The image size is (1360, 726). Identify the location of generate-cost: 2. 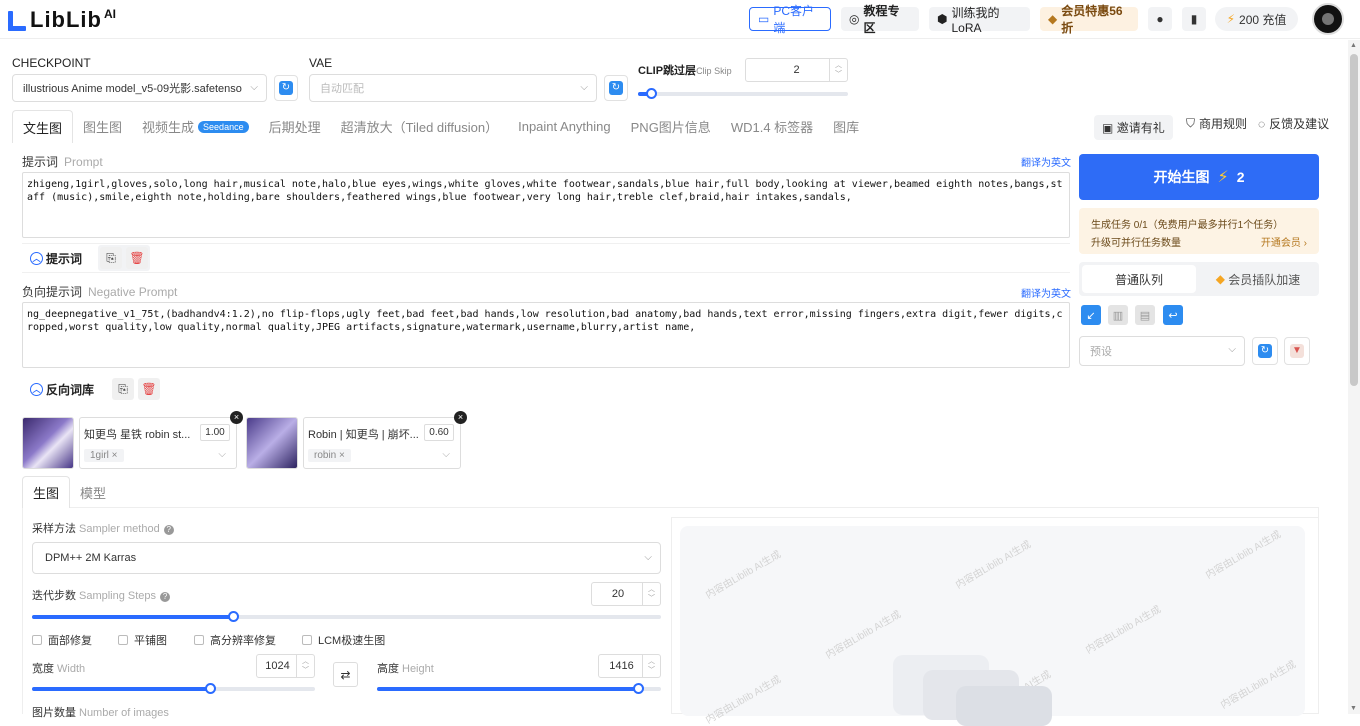
(1240, 177).